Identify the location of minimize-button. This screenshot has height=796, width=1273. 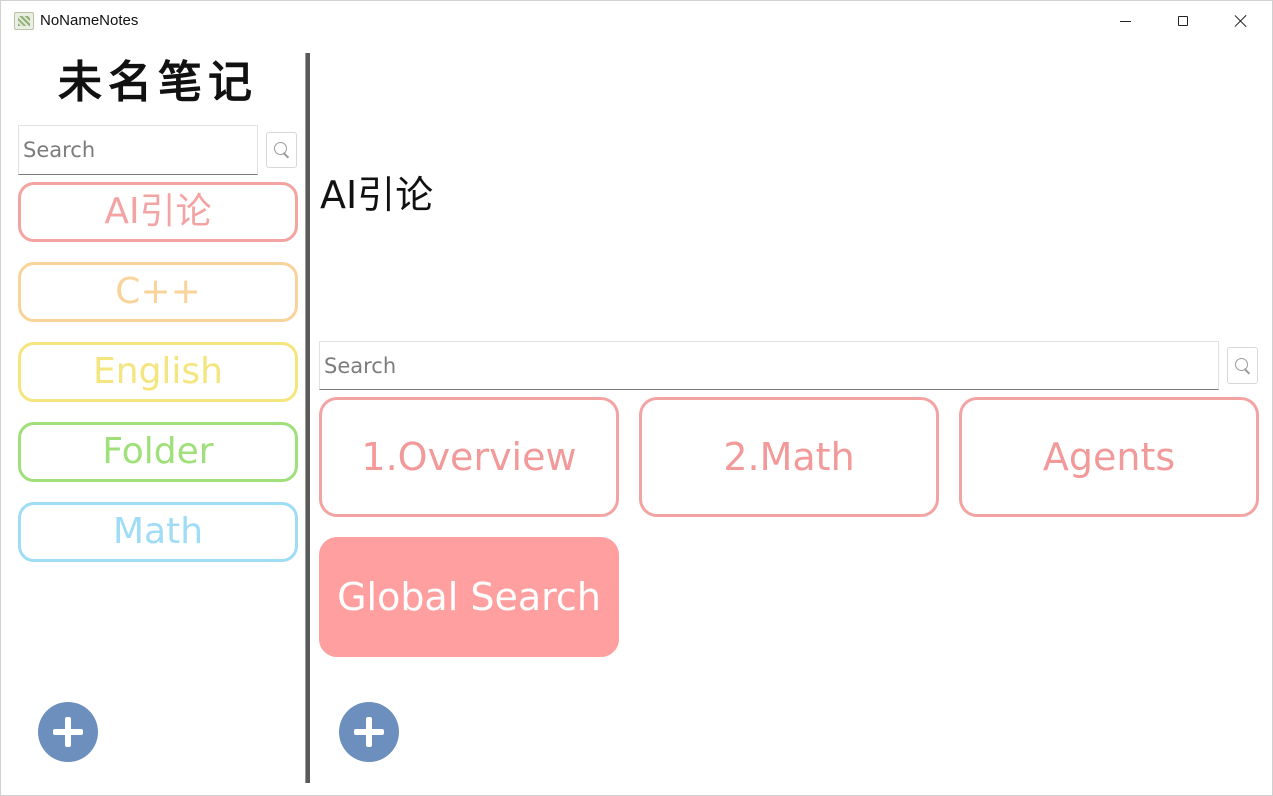
(1125, 21).